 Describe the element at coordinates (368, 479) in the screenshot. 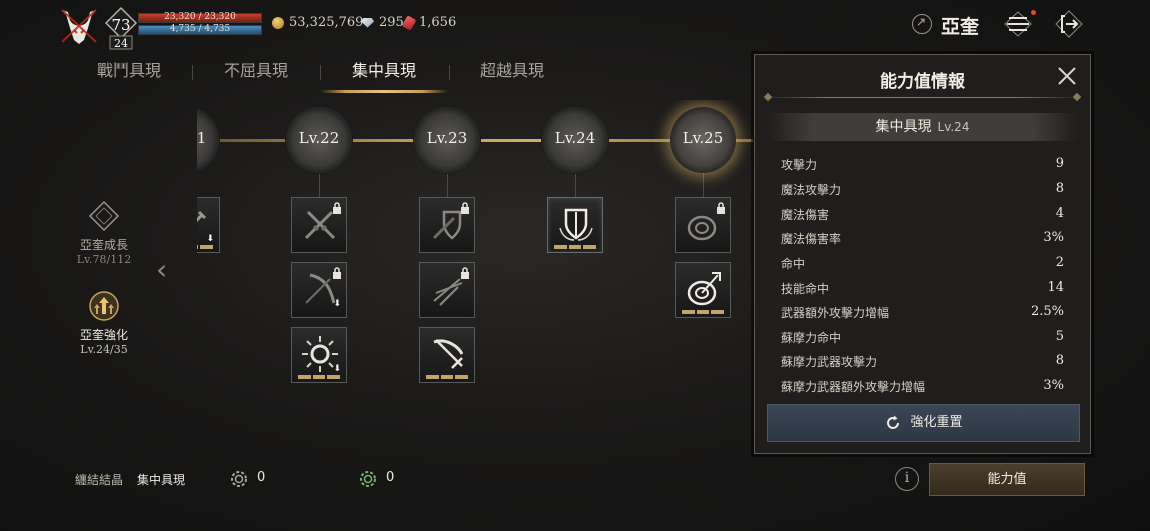

I see `green-crystal-gear-icon` at that location.